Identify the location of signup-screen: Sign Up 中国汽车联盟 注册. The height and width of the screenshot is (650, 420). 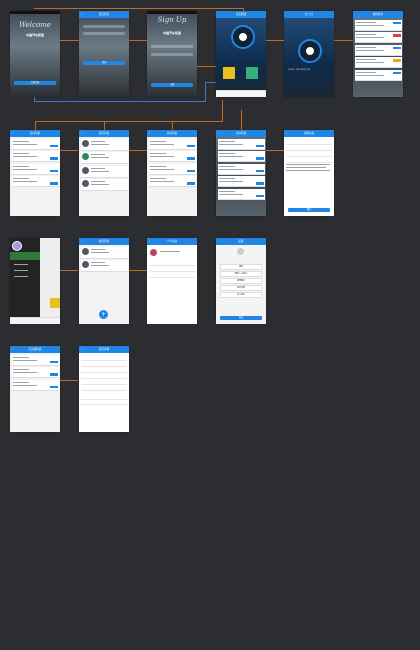
(172, 54).